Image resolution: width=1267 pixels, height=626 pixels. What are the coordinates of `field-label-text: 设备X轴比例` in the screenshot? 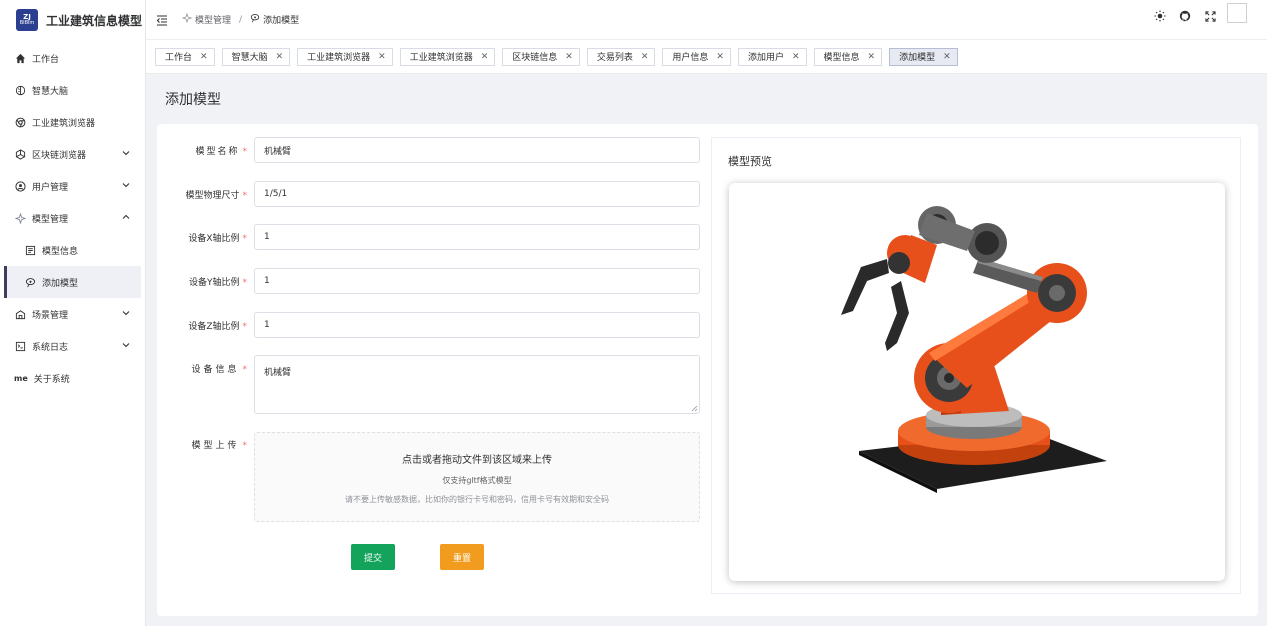 It's located at (214, 239).